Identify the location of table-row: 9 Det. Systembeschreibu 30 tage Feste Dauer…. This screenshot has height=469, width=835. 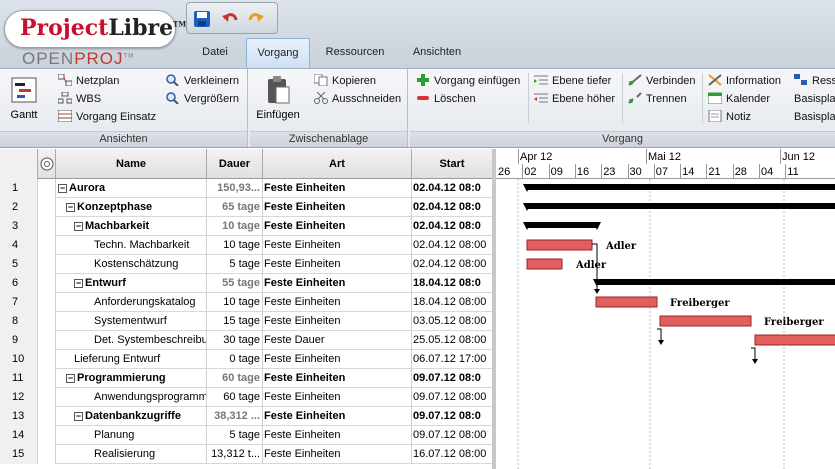
(246, 340).